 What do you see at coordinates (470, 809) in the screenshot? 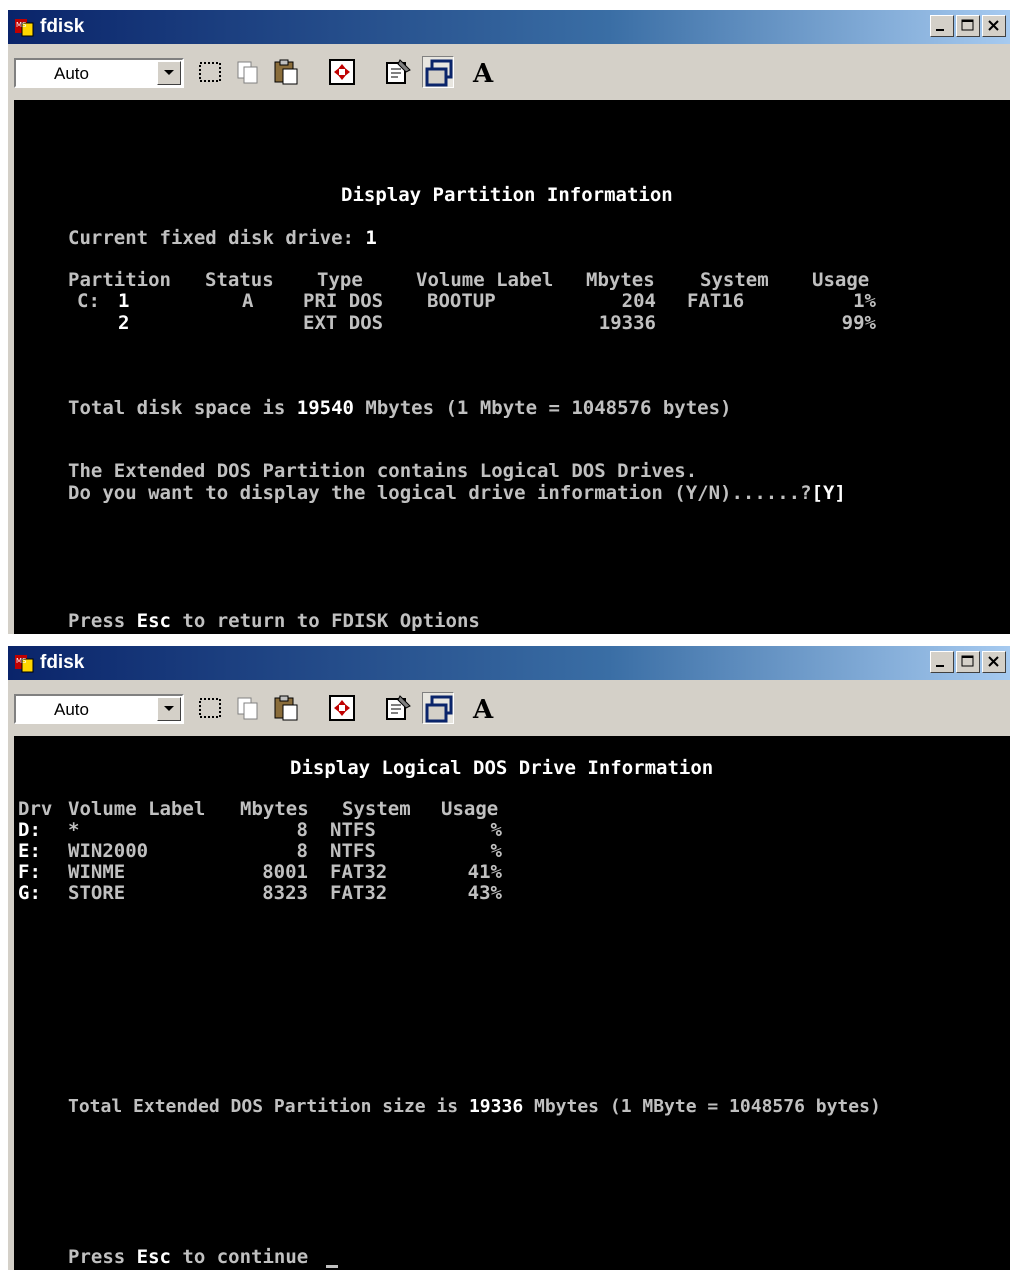
I see `header-usage: Usage` at bounding box center [470, 809].